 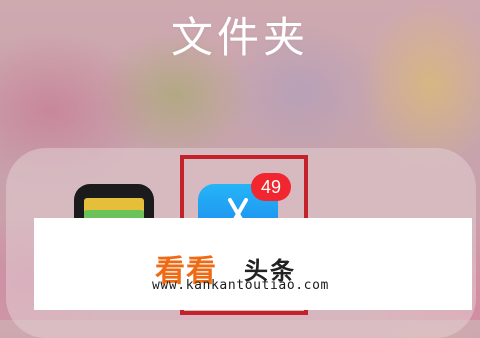 What do you see at coordinates (239, 37) in the screenshot?
I see `folder-title: 文件夹` at bounding box center [239, 37].